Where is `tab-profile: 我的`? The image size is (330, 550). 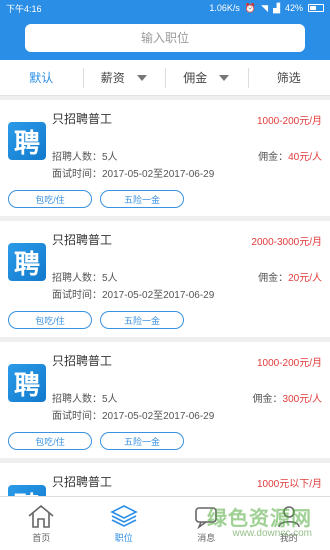
tab-profile: 我的 is located at coordinates (289, 523).